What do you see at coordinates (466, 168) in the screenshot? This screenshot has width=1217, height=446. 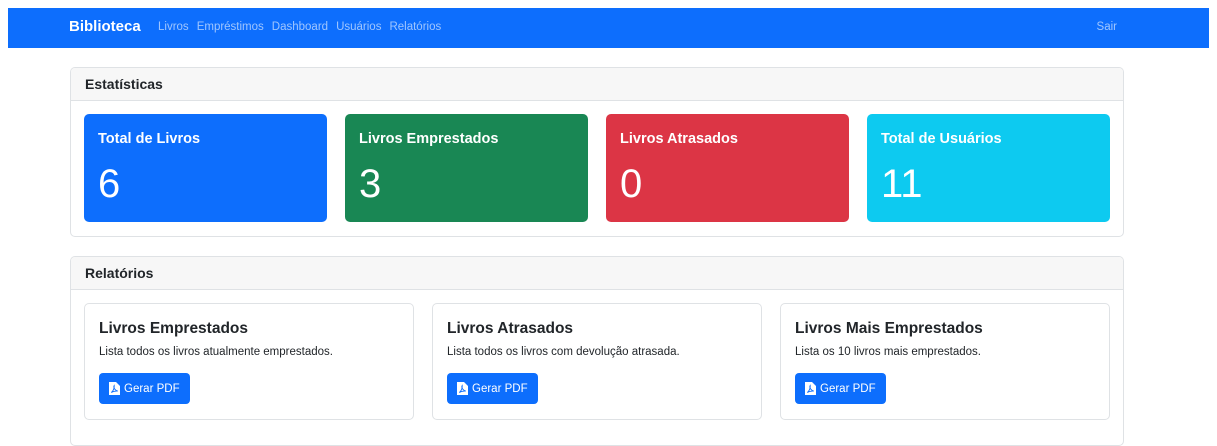 I see `stat-livros-emprestados: Livros Emprestados 3` at bounding box center [466, 168].